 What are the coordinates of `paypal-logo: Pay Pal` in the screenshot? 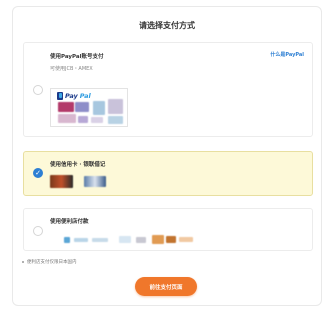 It's located at (74, 96).